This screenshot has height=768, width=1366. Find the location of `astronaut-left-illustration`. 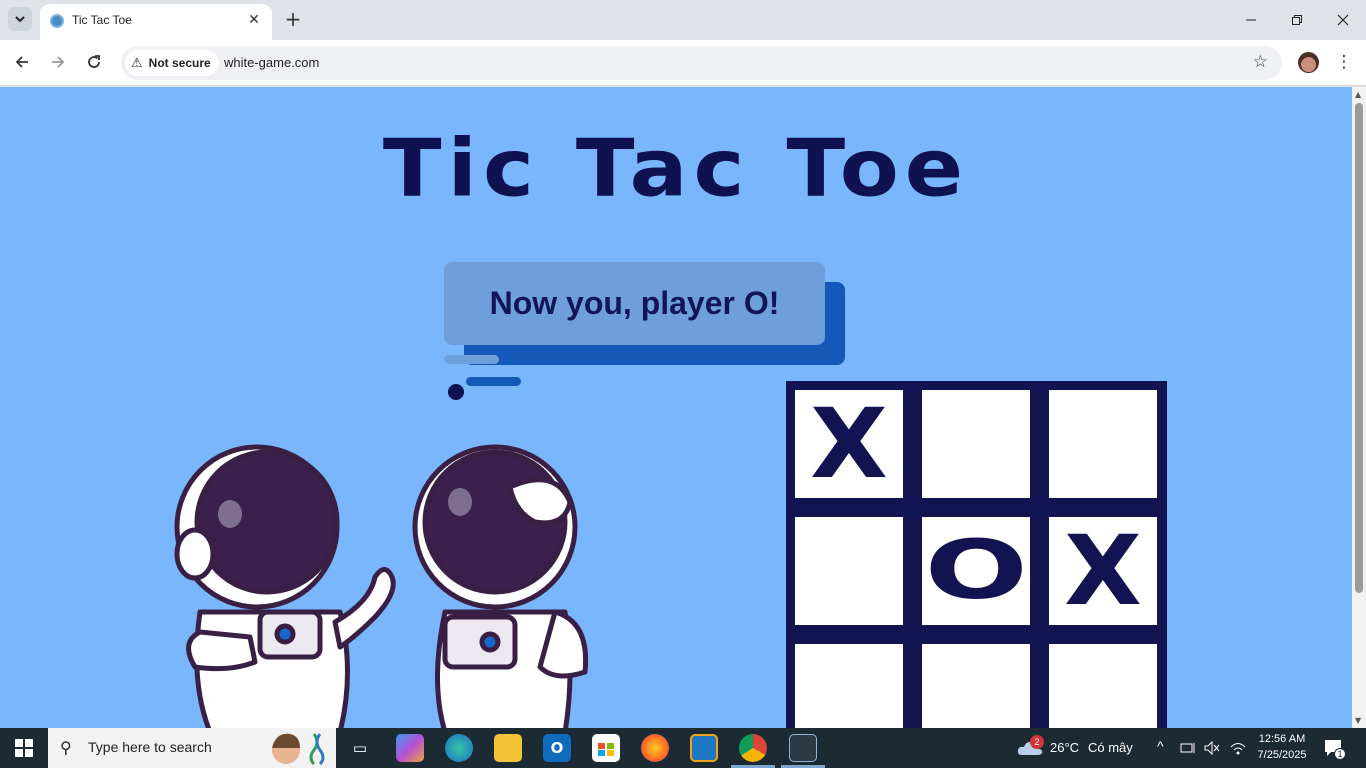

astronaut-left-illustration is located at coordinates (285, 586).